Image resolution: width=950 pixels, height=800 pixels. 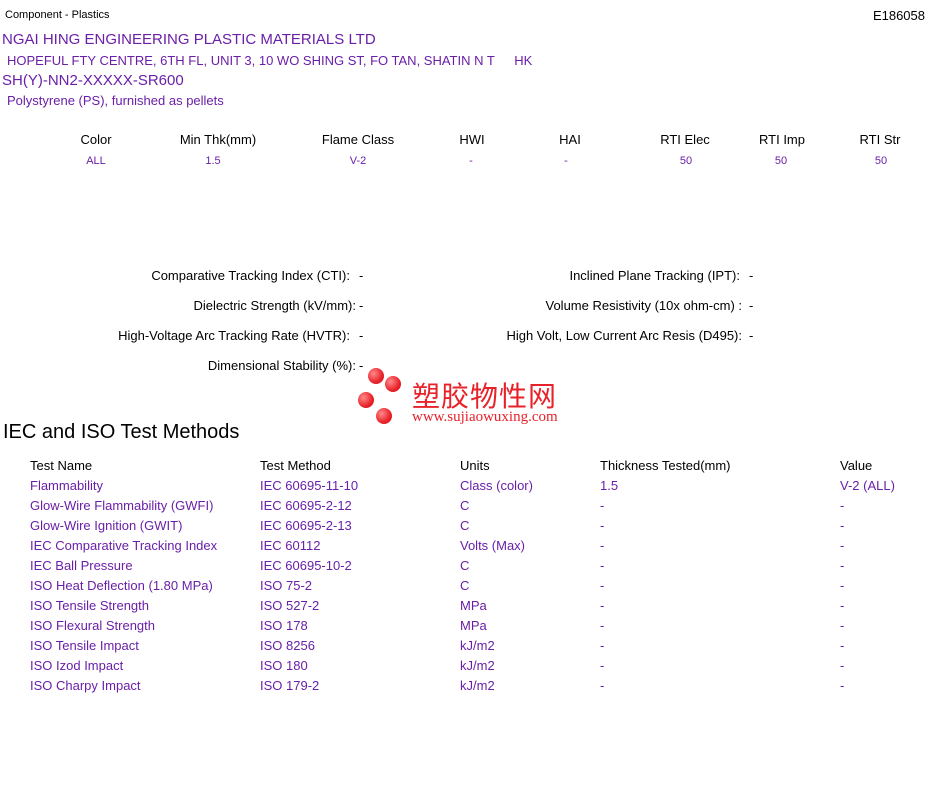 What do you see at coordinates (93, 80) in the screenshot?
I see `product-grade: SH(Y)-NN2-XXXXX-SR600` at bounding box center [93, 80].